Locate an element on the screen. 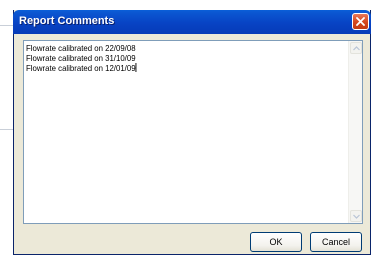 The height and width of the screenshot is (257, 373). title-bar: Report Comments is located at coordinates (192, 22).